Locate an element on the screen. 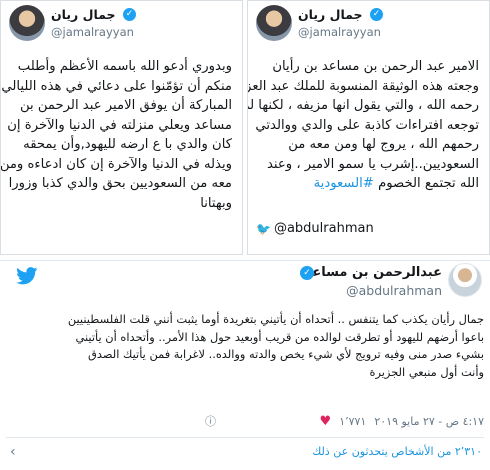 This screenshot has width=490, height=470. text-line: مساعد ويعلي منزلته في الدنيا والآخرة إن is located at coordinates (119, 125).